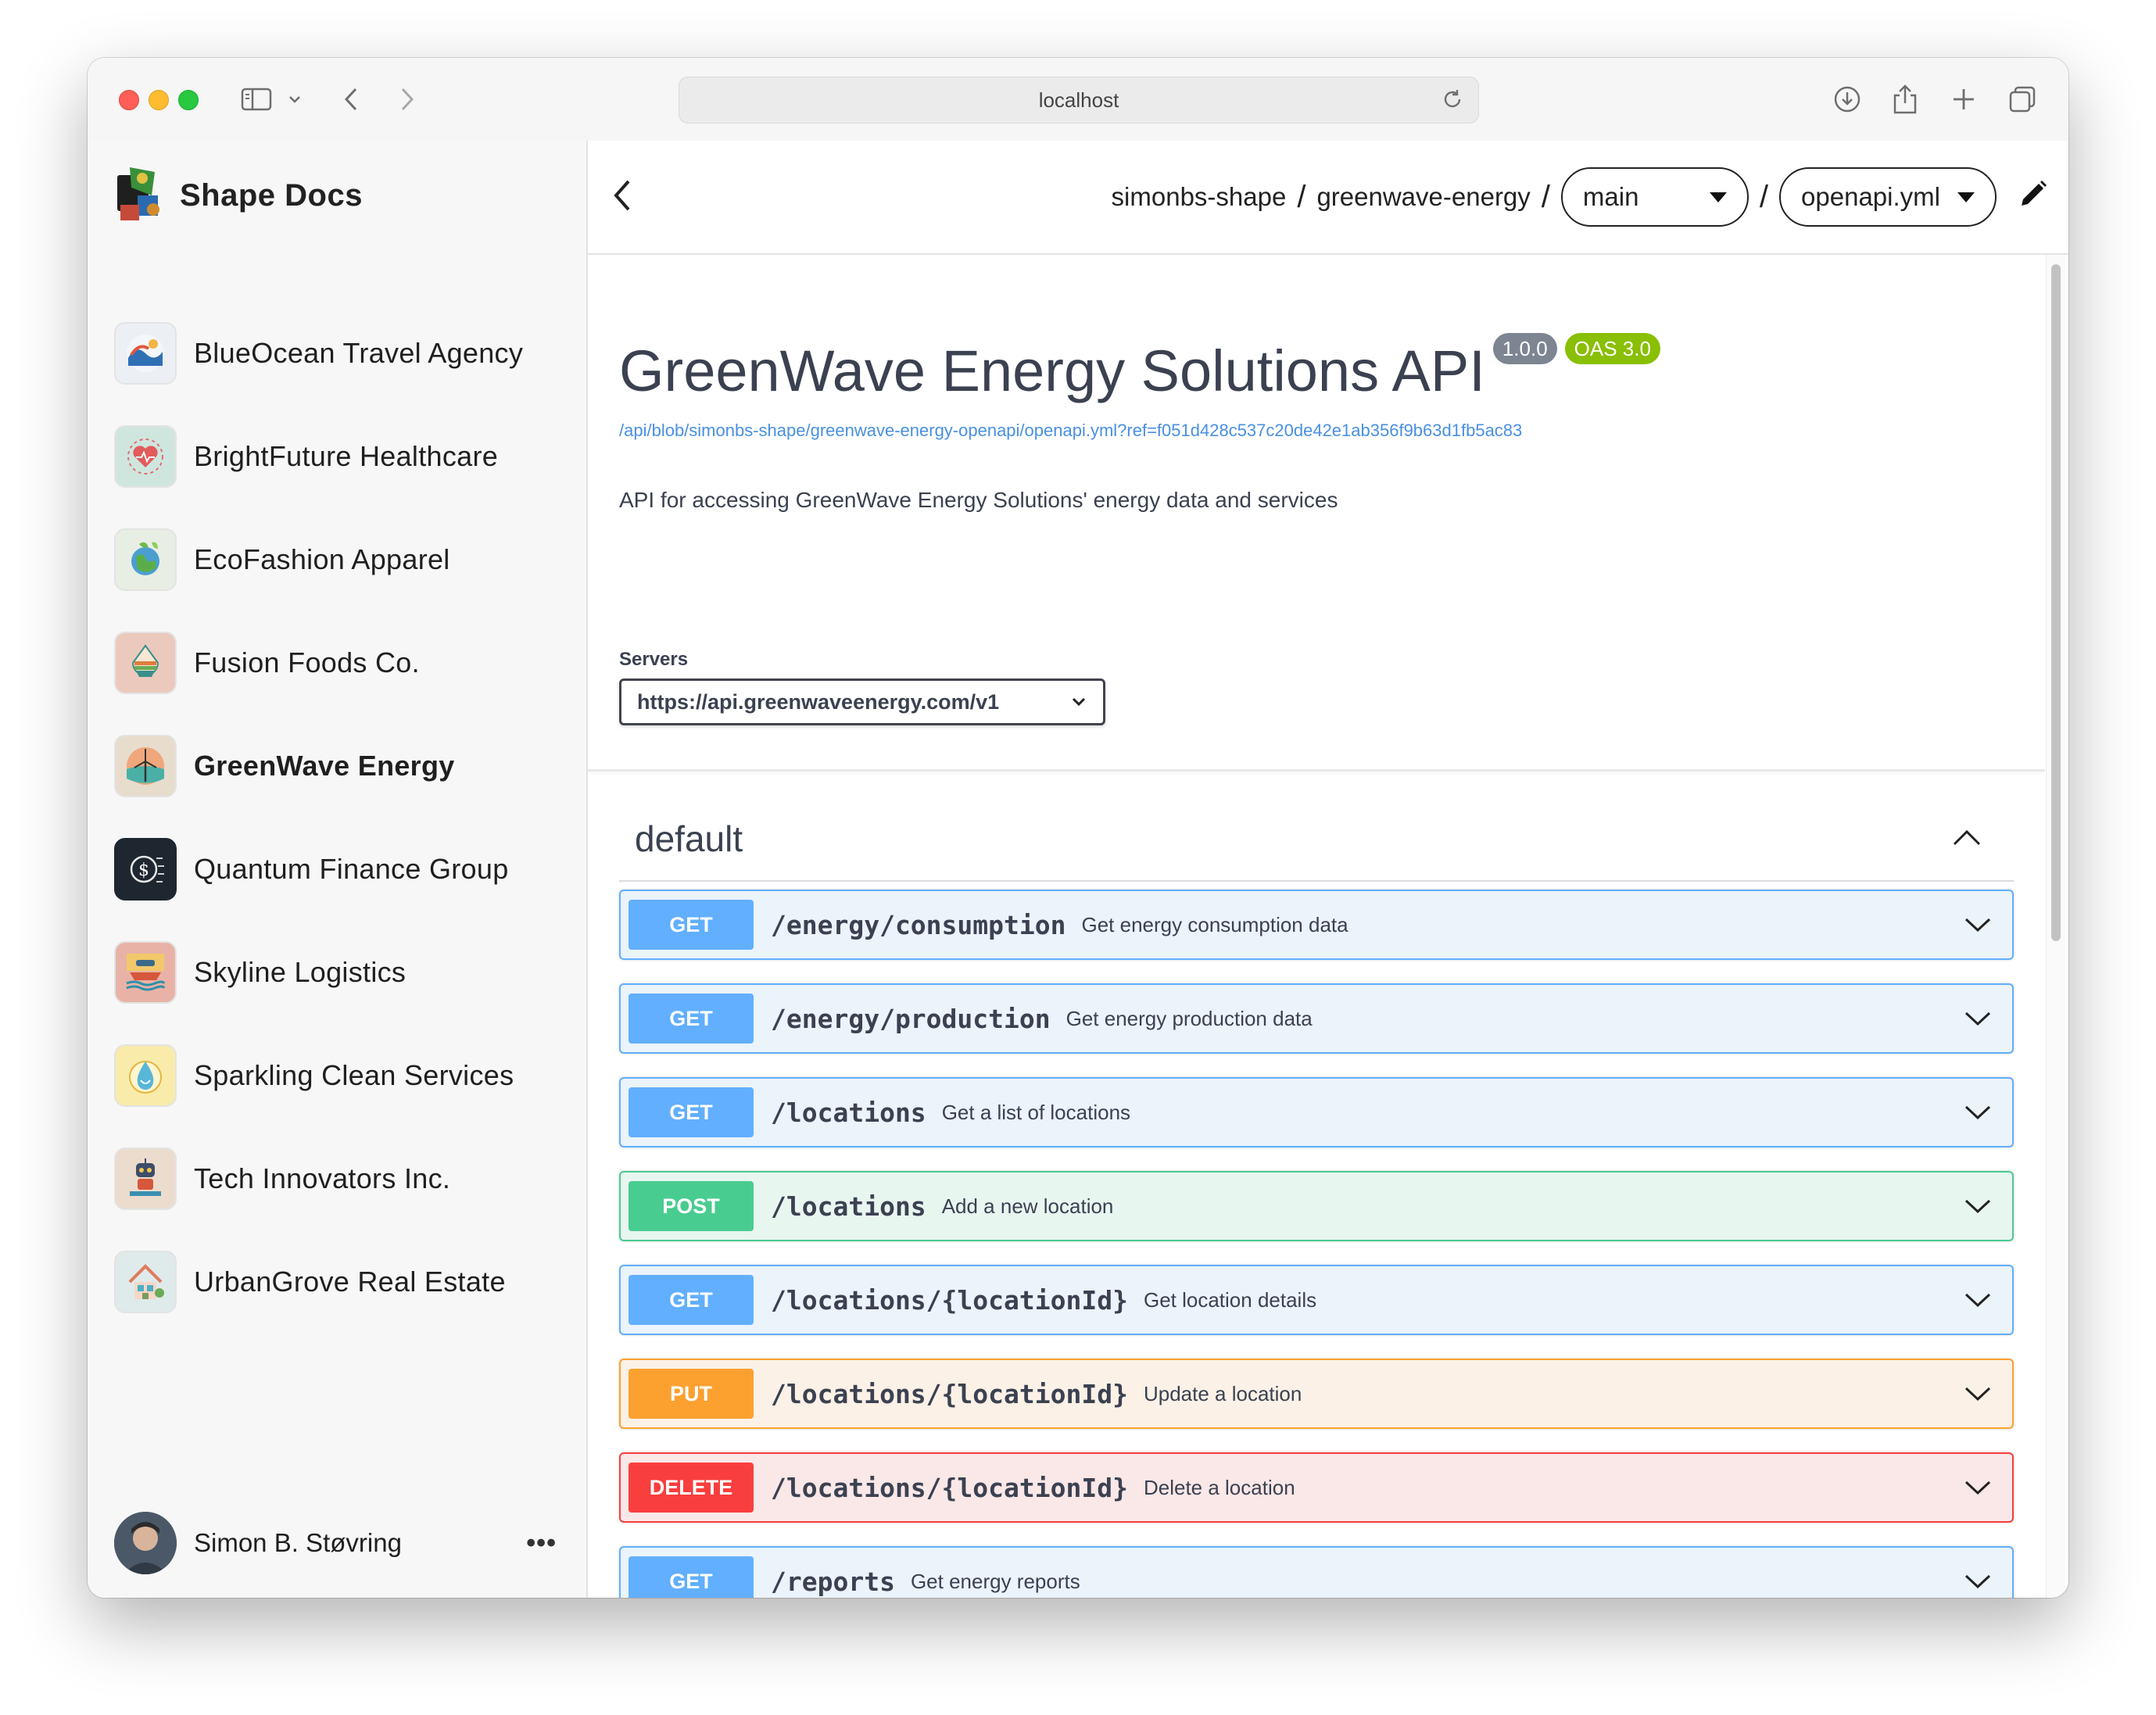  What do you see at coordinates (359, 353) in the screenshot?
I see `sidebar-item-label: BlueOcean Travel Agency` at bounding box center [359, 353].